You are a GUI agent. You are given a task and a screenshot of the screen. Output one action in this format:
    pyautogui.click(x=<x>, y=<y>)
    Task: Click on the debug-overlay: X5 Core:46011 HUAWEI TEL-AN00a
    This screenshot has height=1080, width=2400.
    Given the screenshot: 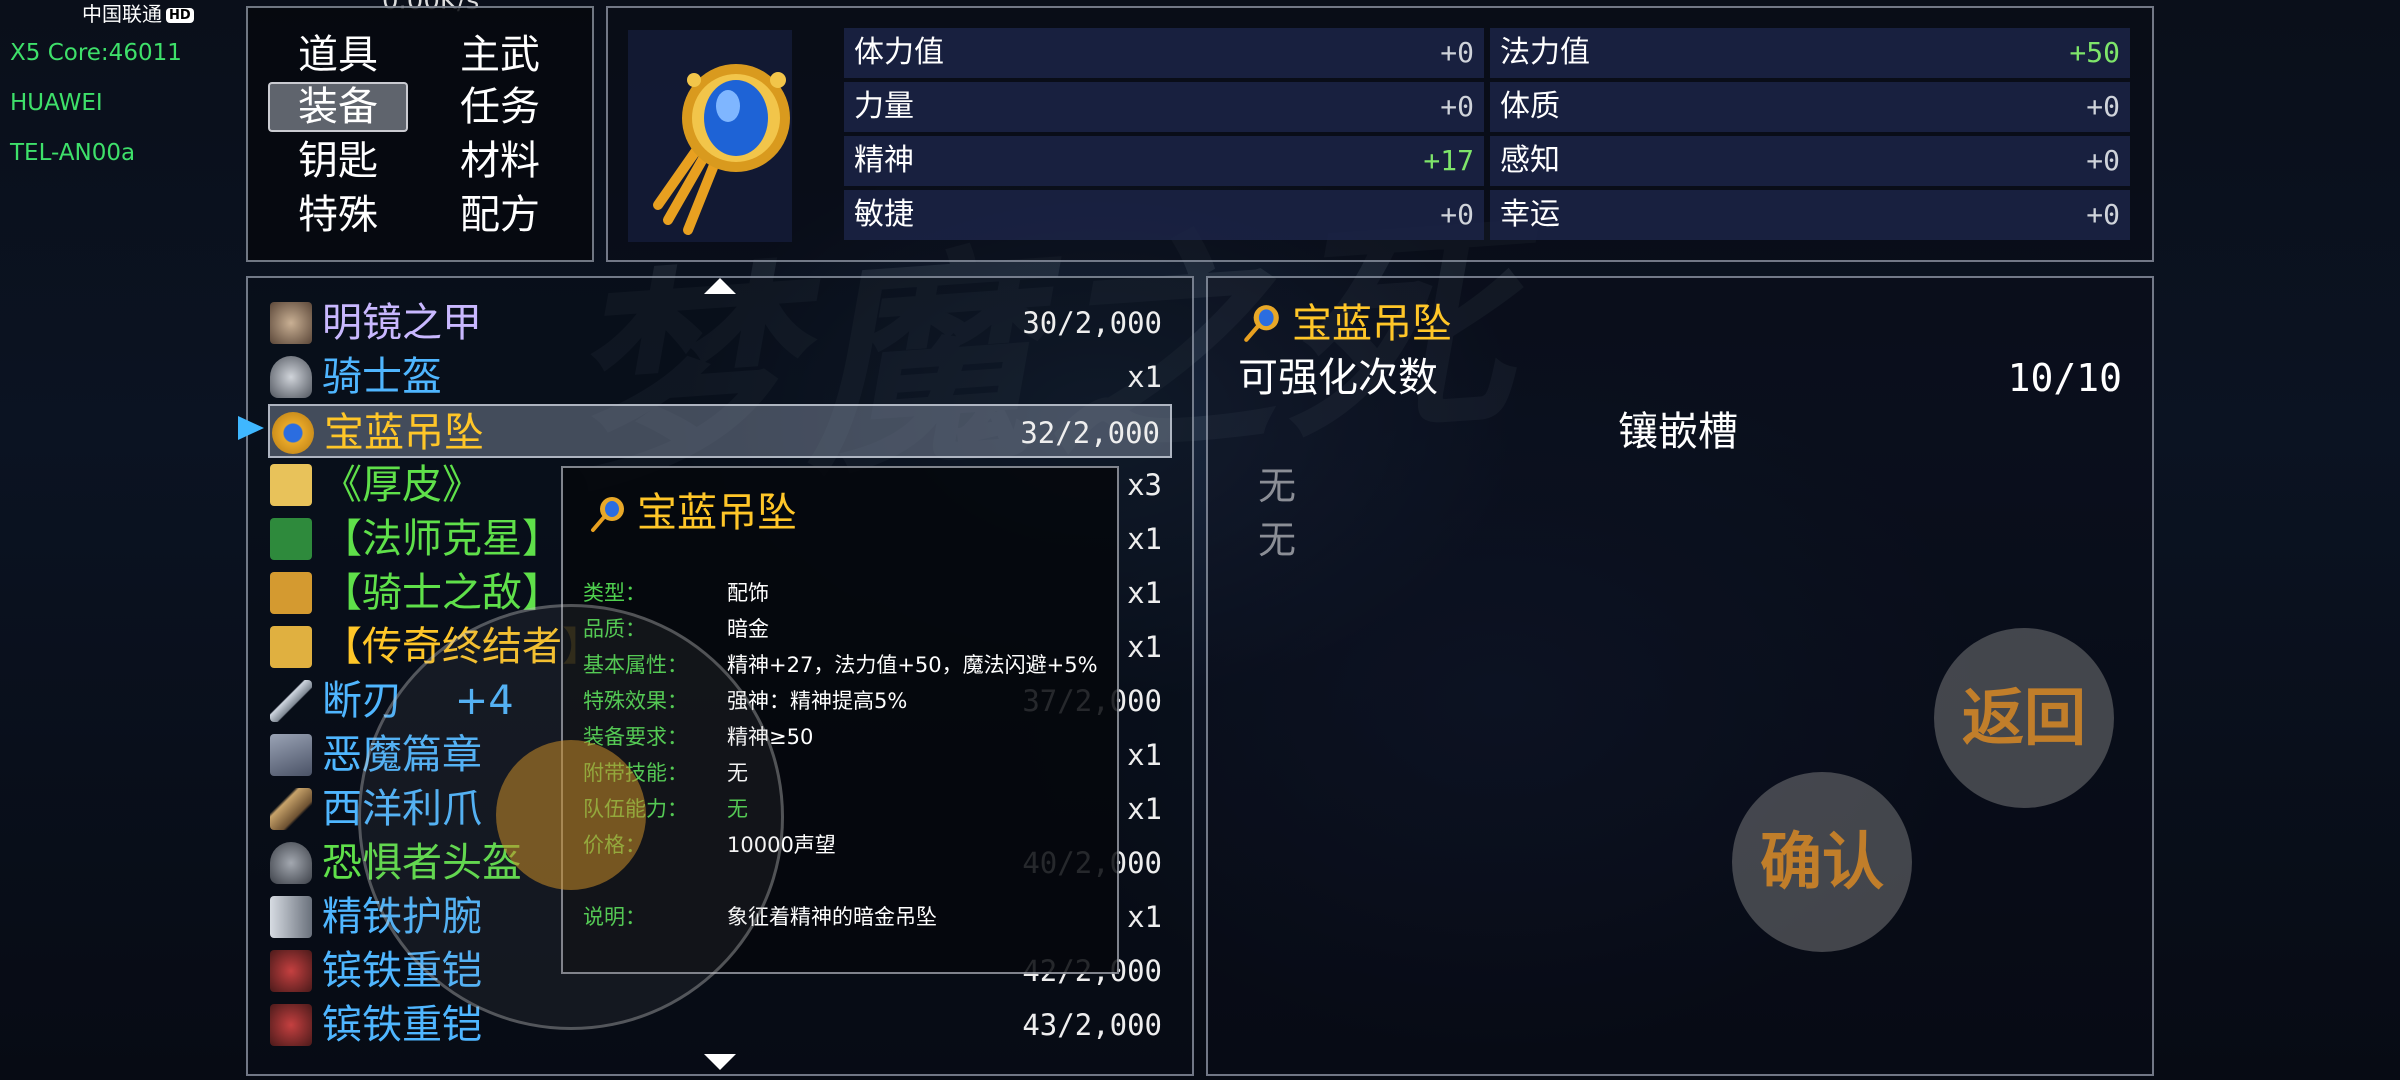 What is the action you would take?
    pyautogui.click(x=96, y=103)
    